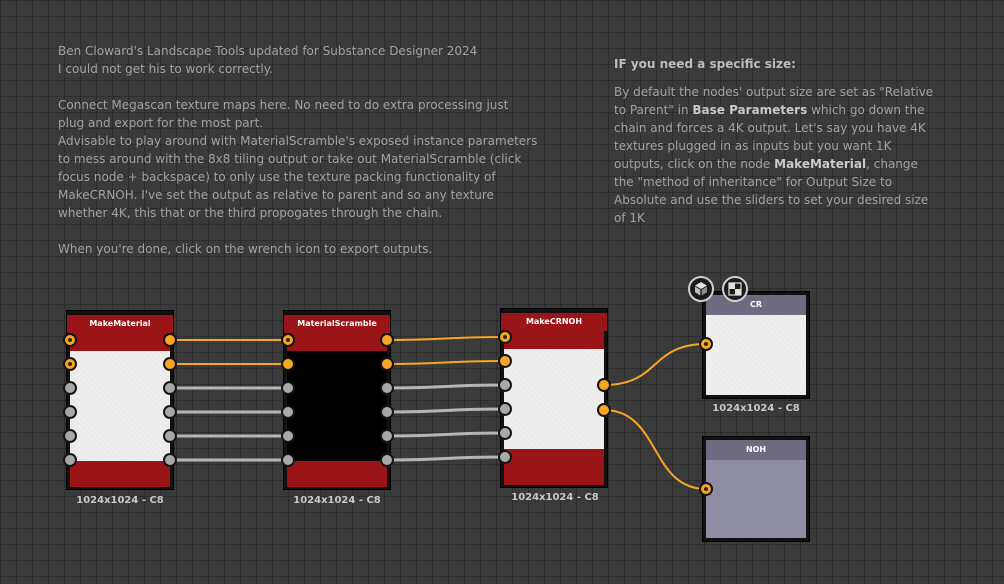 The height and width of the screenshot is (584, 1004). I want to click on node-output-cr: CR, so click(756, 345).